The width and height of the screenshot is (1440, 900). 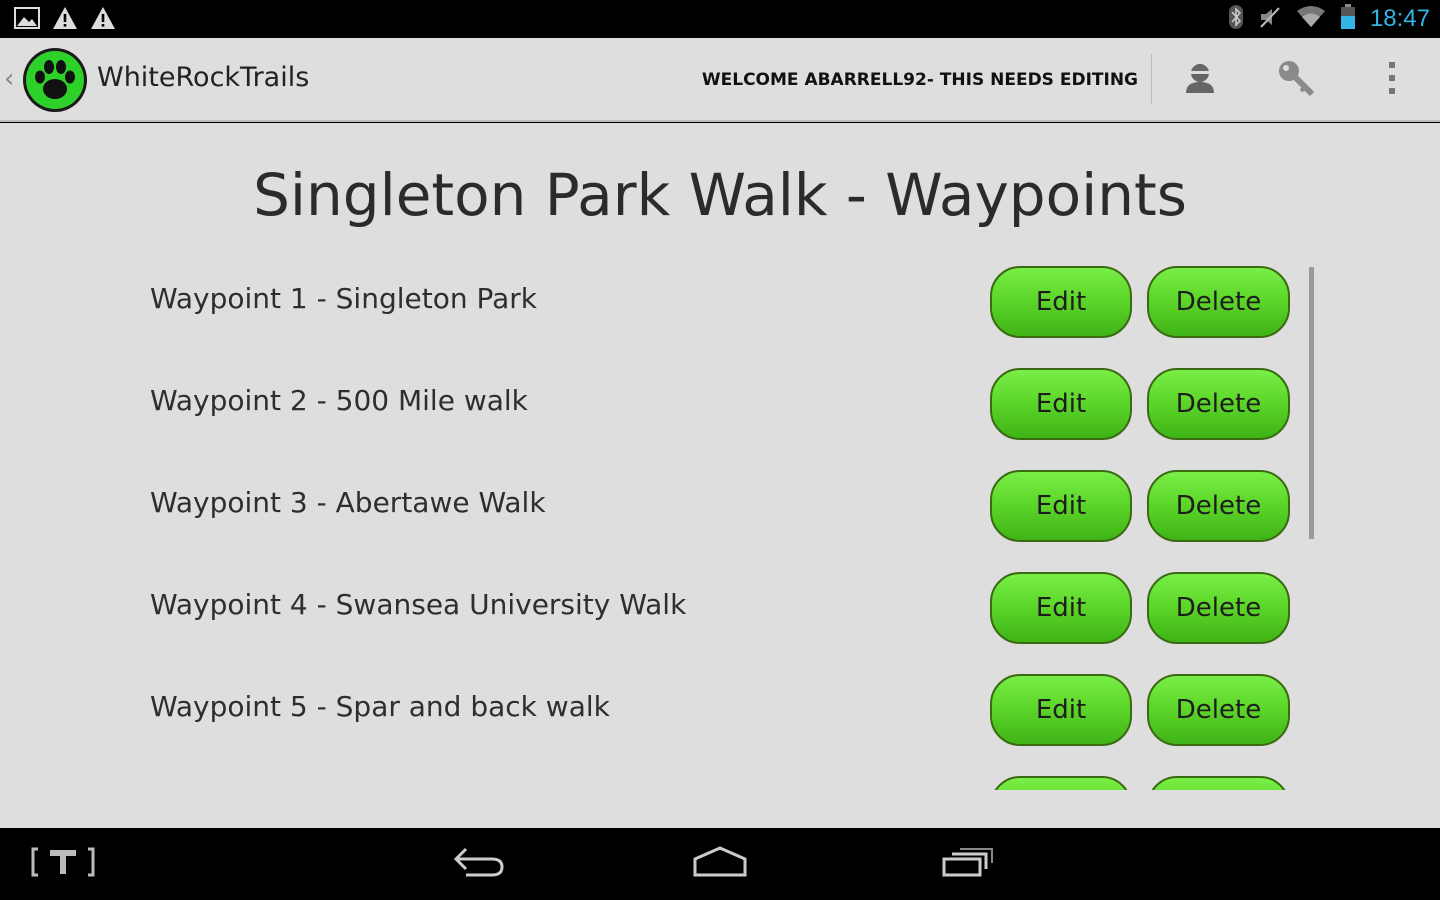 I want to click on profile-button, so click(x=1200, y=80).